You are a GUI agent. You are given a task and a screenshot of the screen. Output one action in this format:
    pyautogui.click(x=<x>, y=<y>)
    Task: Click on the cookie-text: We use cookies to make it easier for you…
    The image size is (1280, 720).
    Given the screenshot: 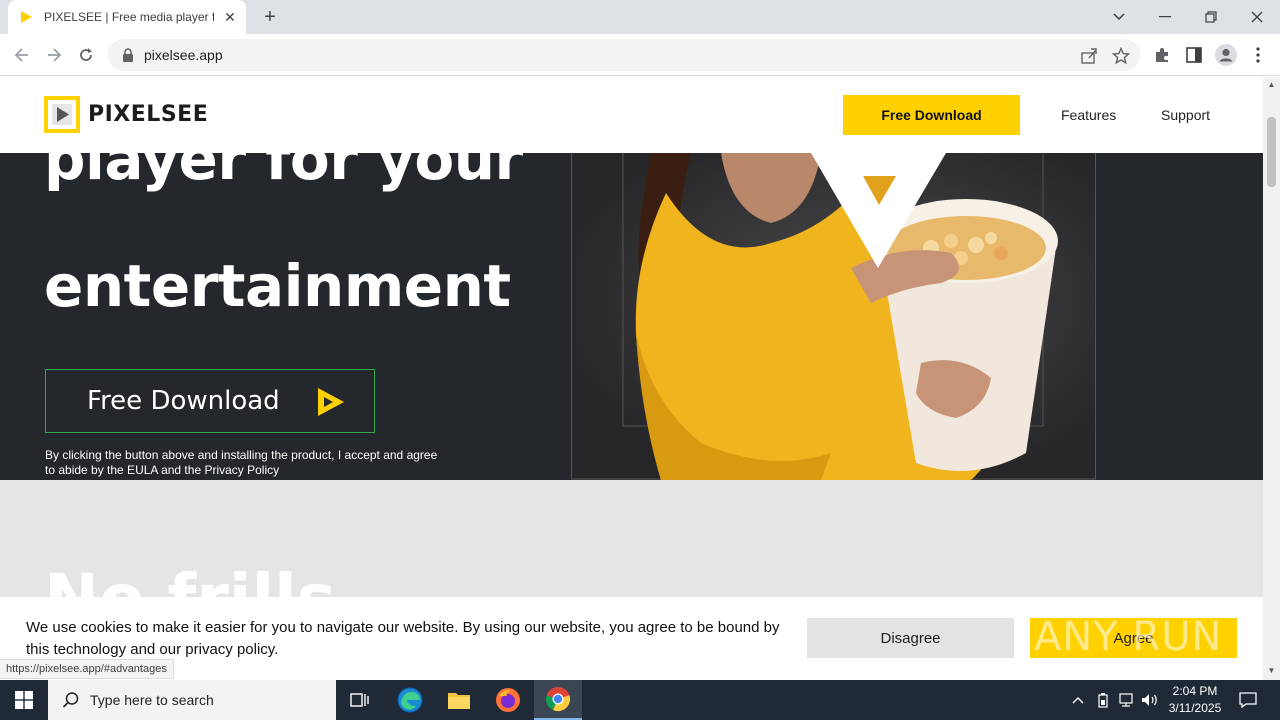 What is the action you would take?
    pyautogui.click(x=403, y=638)
    